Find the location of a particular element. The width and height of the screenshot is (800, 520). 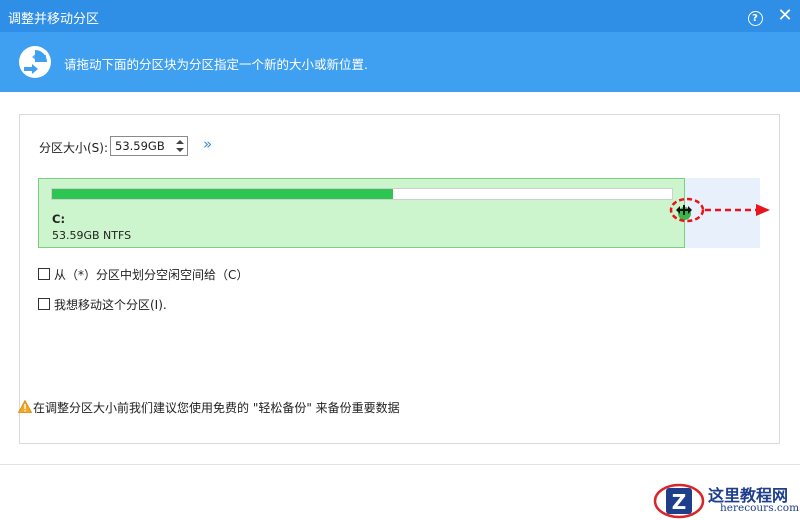

partition-info: 53.59GB NTFS is located at coordinates (92, 235).